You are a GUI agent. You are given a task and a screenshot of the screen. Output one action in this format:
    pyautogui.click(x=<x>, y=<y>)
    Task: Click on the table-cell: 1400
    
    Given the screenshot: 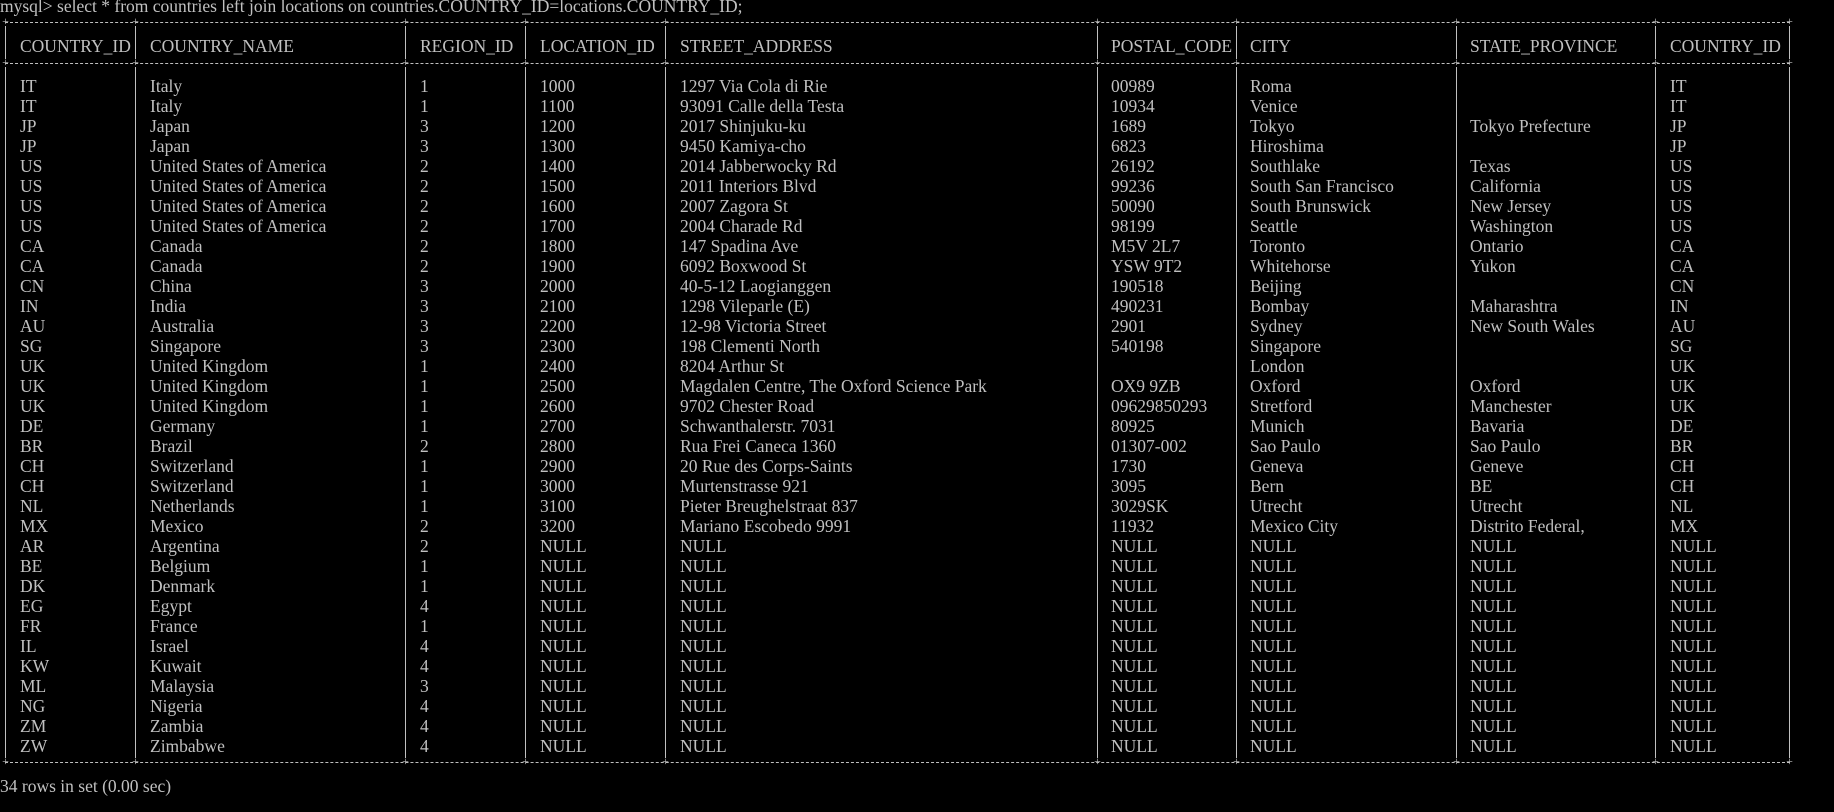 What is the action you would take?
    pyautogui.click(x=557, y=166)
    